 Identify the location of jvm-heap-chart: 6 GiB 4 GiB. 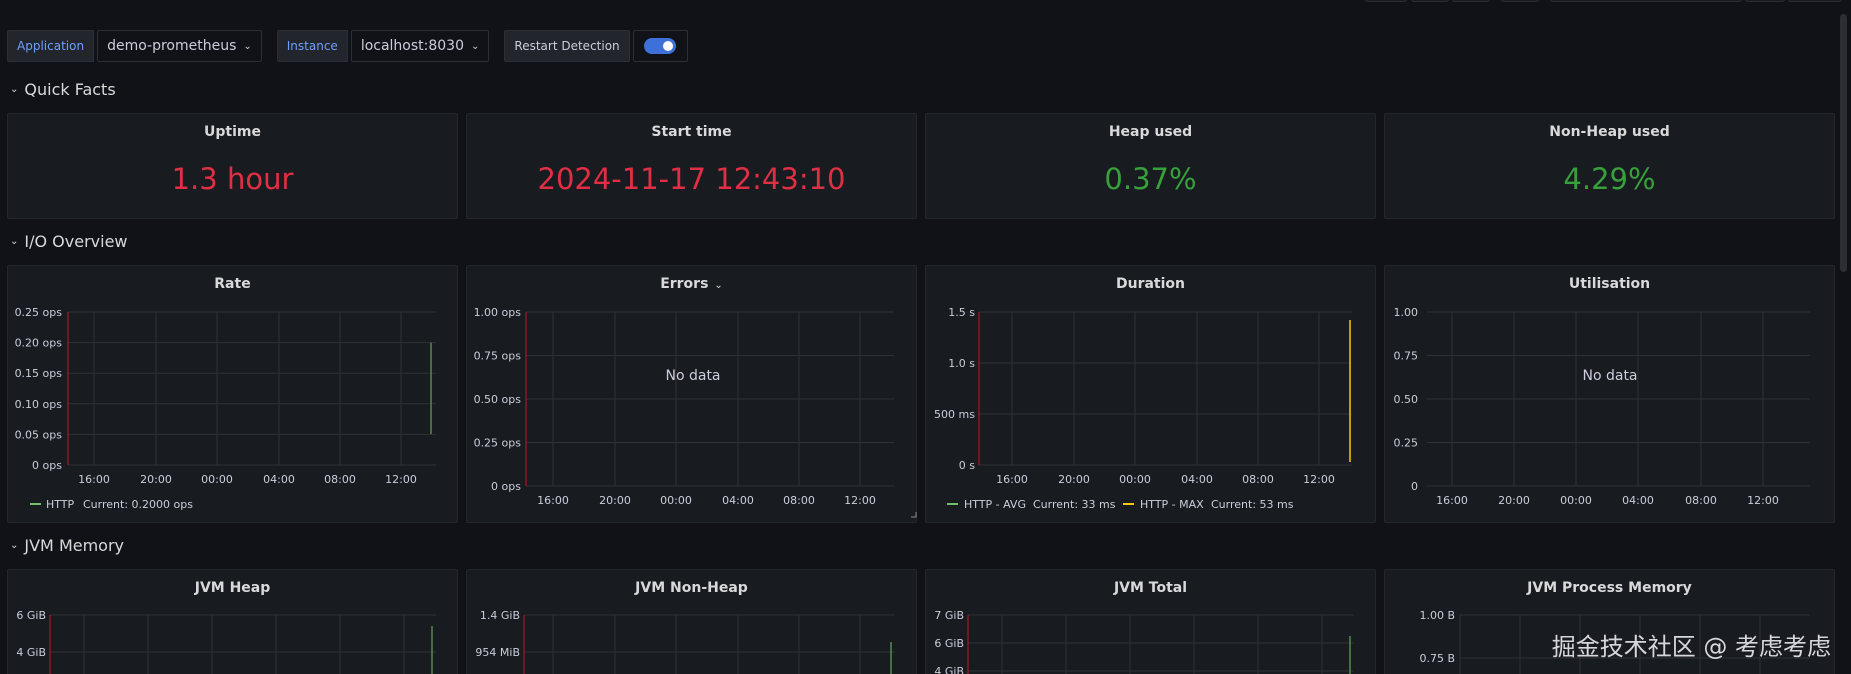
(226, 641).